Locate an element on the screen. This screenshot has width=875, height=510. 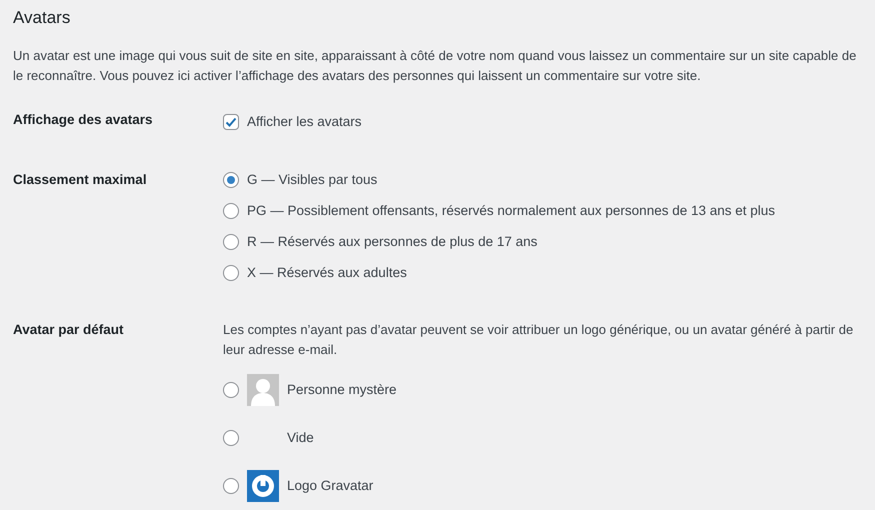
checkbox is located at coordinates (231, 122).